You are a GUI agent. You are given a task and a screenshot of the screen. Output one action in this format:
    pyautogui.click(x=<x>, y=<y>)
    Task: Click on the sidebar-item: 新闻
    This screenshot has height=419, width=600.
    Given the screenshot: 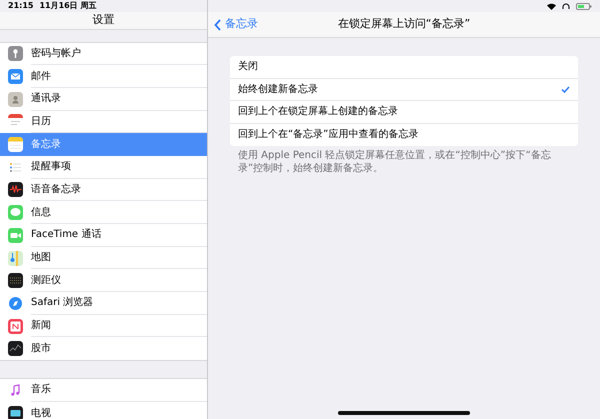 What is the action you would take?
    pyautogui.click(x=103, y=326)
    